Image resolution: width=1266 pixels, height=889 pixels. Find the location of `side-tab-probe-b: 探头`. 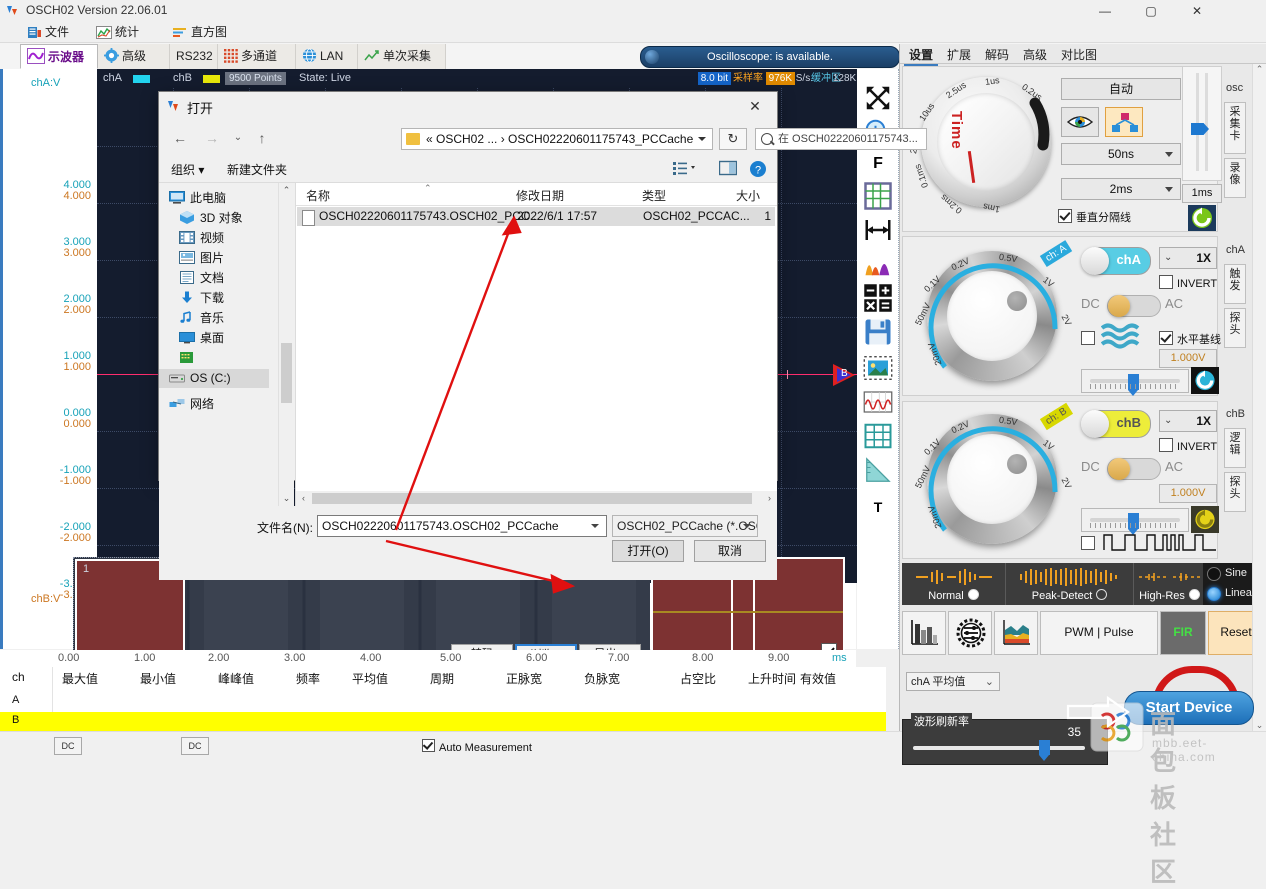

side-tab-probe-b: 探头 is located at coordinates (1235, 492).